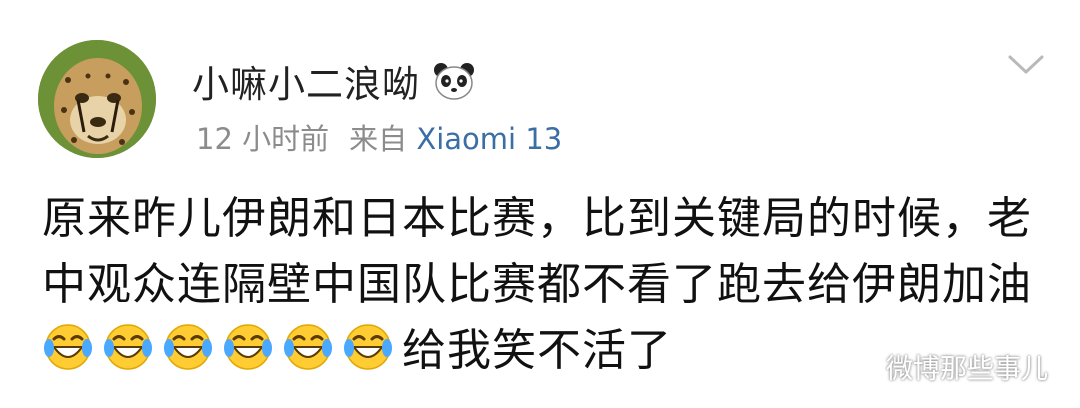 This screenshot has width=1080, height=408. What do you see at coordinates (537, 350) in the screenshot?
I see `post-text-end: 给我笑不活了` at bounding box center [537, 350].